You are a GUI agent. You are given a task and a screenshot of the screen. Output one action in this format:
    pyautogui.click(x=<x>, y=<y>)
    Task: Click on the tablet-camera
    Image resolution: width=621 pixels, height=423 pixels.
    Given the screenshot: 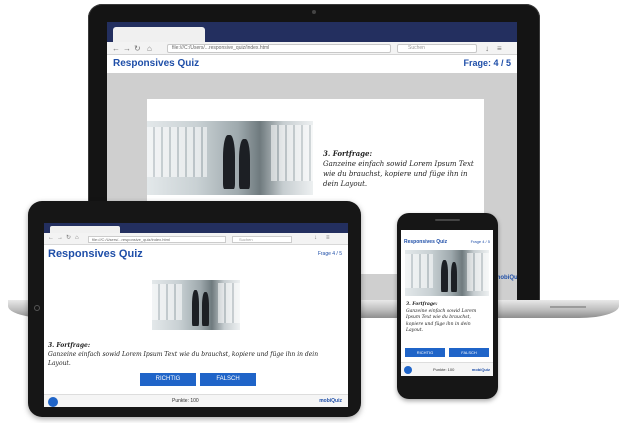 What is the action you would take?
    pyautogui.click(x=37, y=308)
    